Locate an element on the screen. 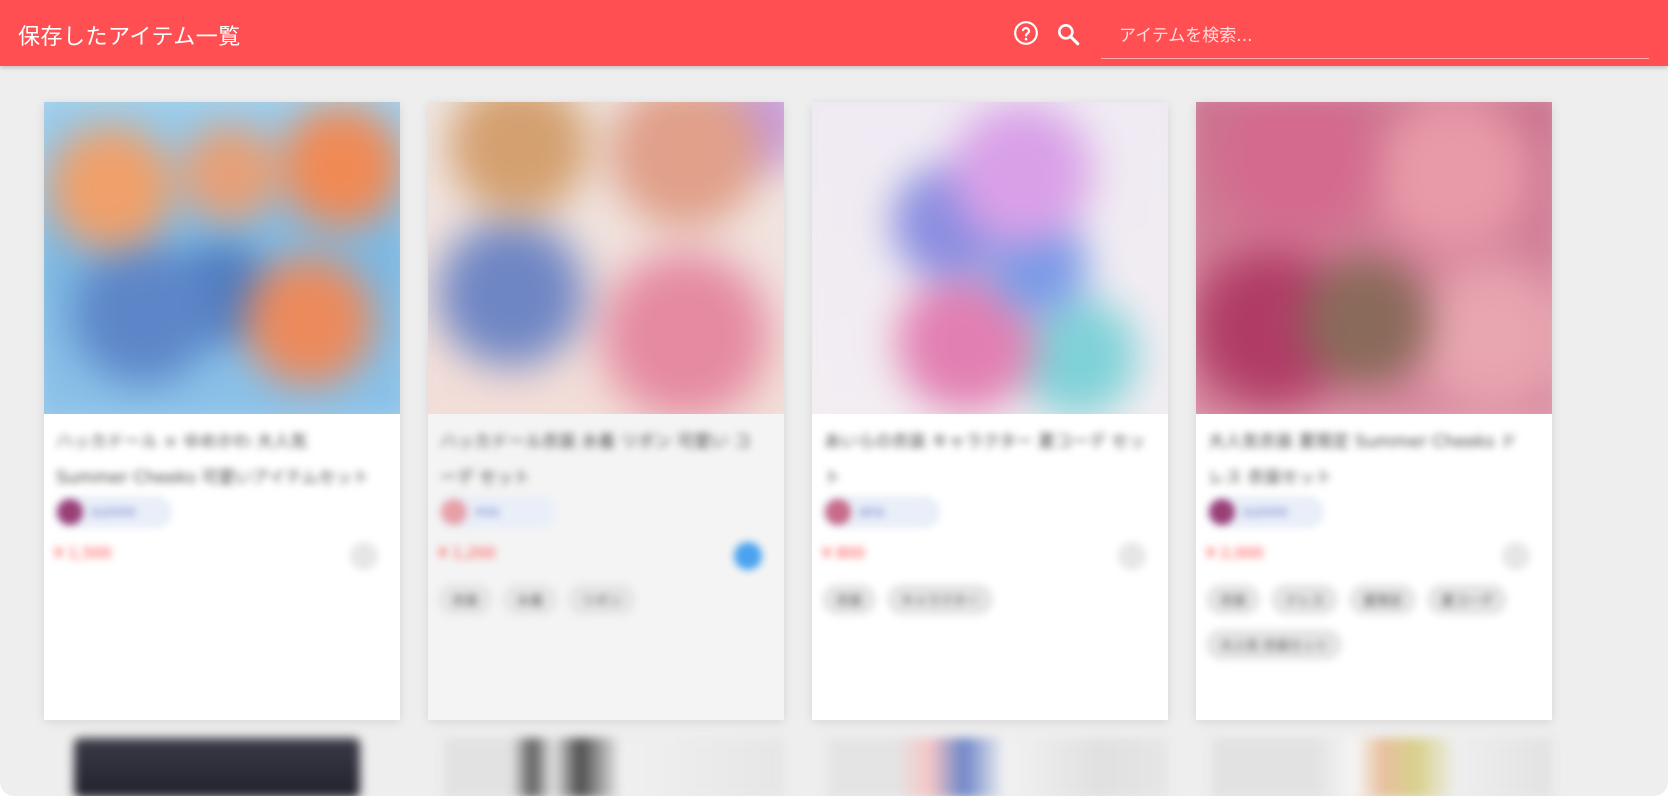 The width and height of the screenshot is (1670, 798). tag-chip: 夏限定 is located at coordinates (1383, 599).